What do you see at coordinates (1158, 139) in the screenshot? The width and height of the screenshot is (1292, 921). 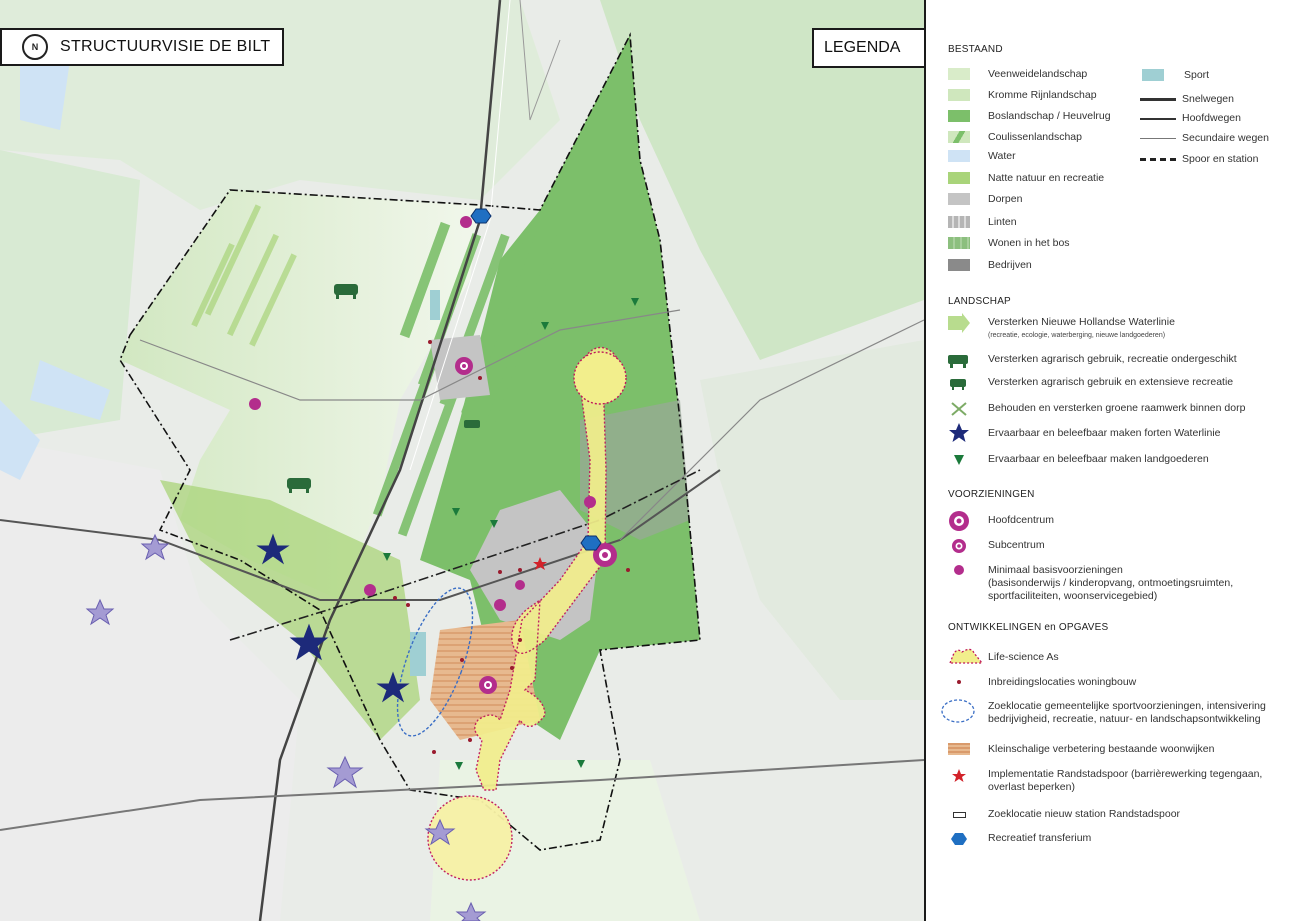 I see `secundaire-weg-line-icon` at bounding box center [1158, 139].